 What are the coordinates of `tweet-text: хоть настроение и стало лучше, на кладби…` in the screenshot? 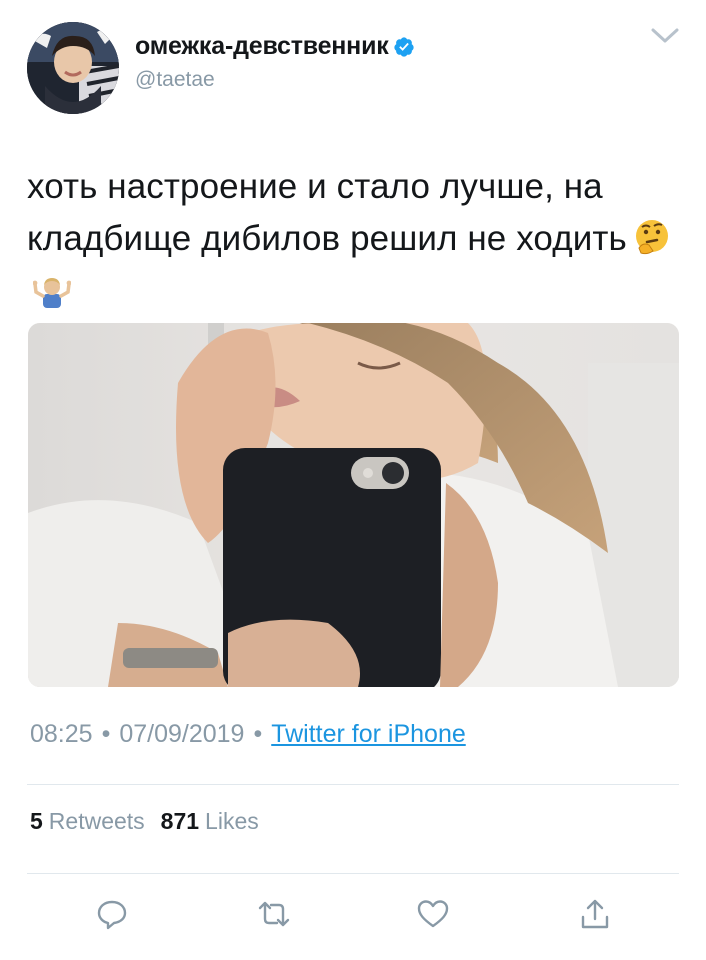 It's located at (352, 239).